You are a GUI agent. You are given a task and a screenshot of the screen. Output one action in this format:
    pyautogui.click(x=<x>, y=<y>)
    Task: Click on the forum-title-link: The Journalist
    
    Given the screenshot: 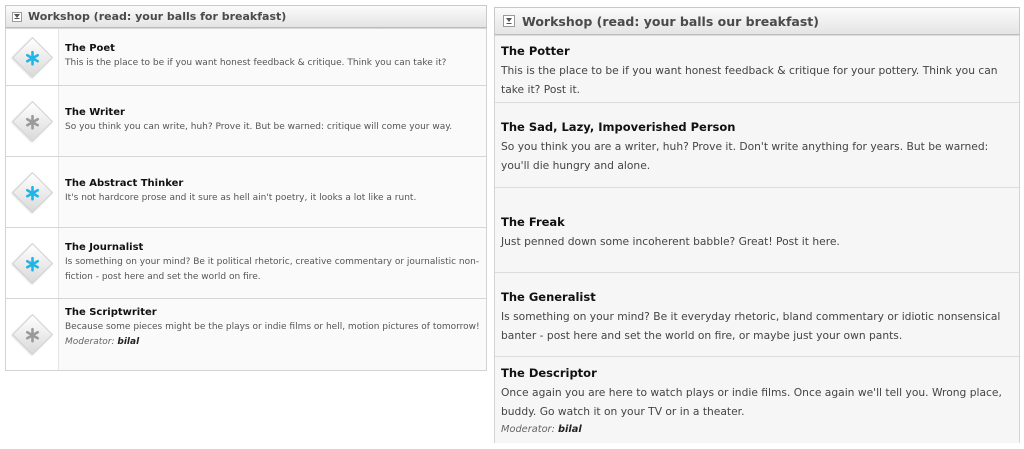 What is the action you would take?
    pyautogui.click(x=273, y=247)
    